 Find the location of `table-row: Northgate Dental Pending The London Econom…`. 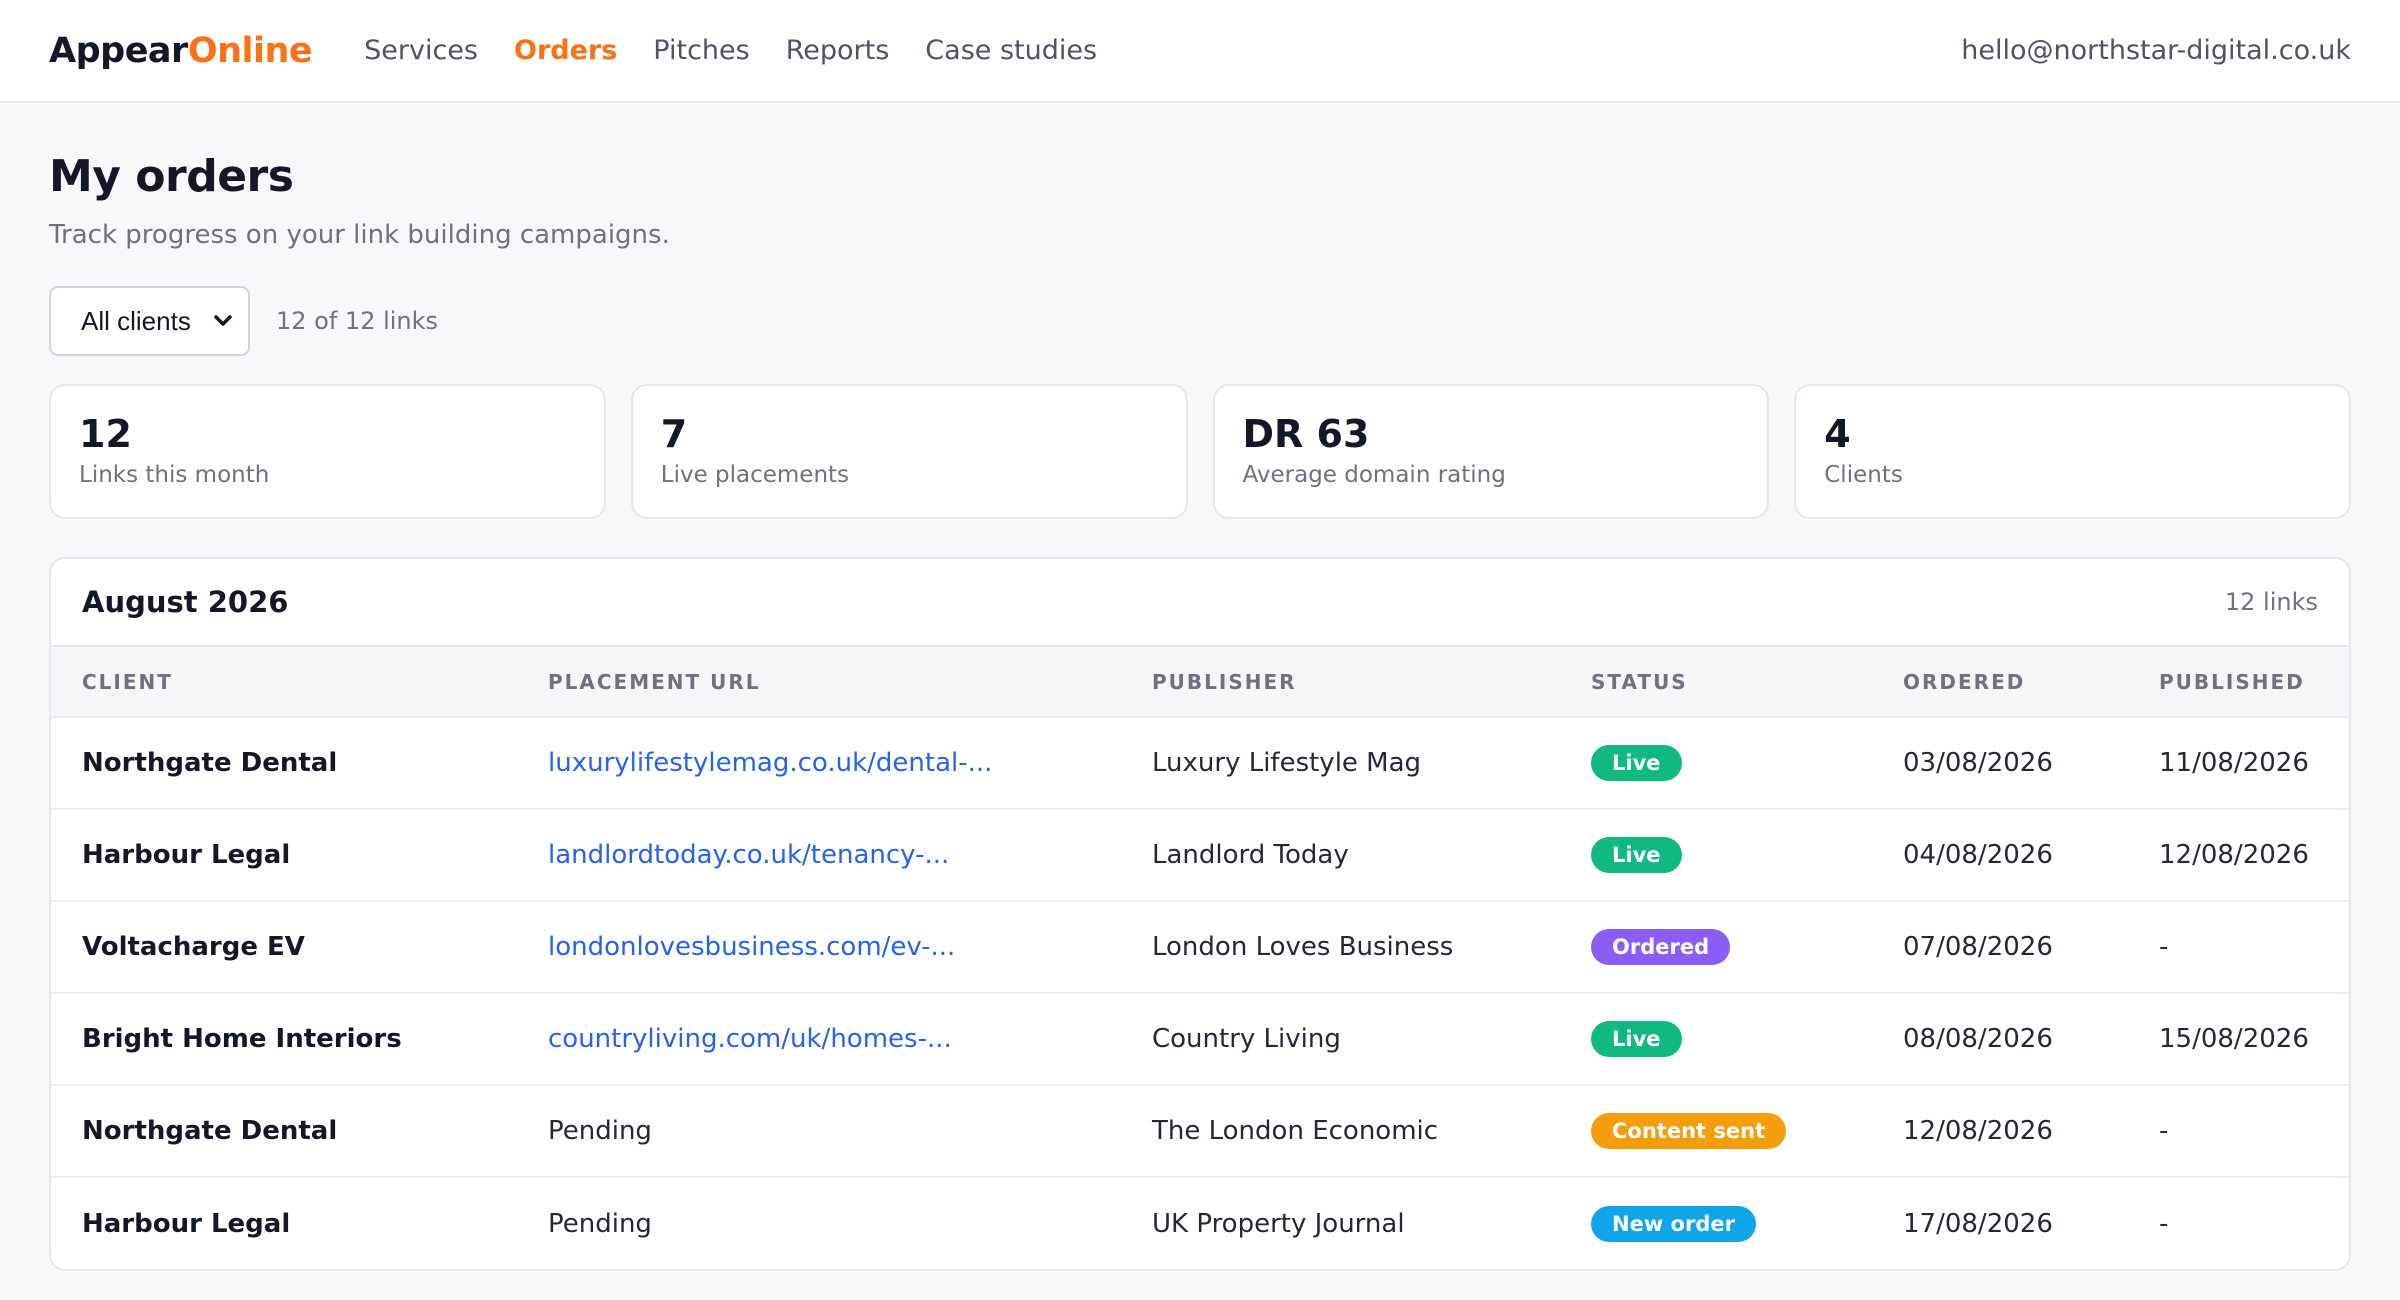

table-row: Northgate Dental Pending The London Econom… is located at coordinates (1200, 1131).